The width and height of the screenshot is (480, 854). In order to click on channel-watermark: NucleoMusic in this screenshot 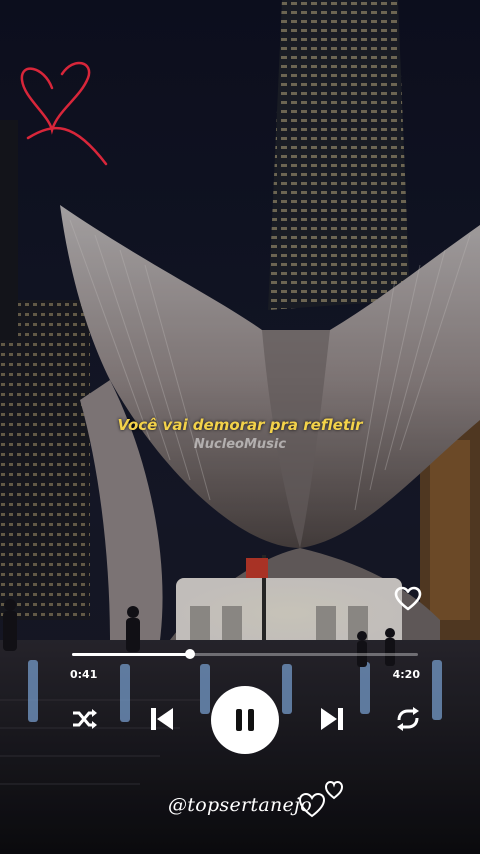, I will do `click(240, 444)`.